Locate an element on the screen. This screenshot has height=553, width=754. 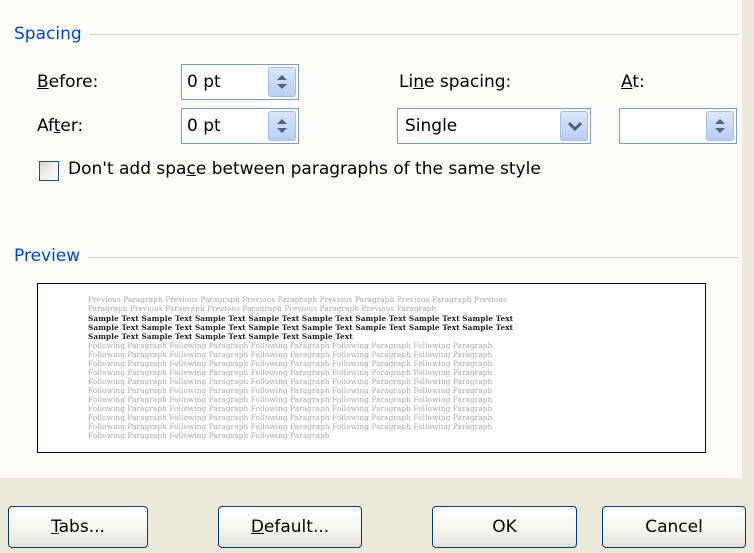
chevron-down-icon is located at coordinates (575, 127).